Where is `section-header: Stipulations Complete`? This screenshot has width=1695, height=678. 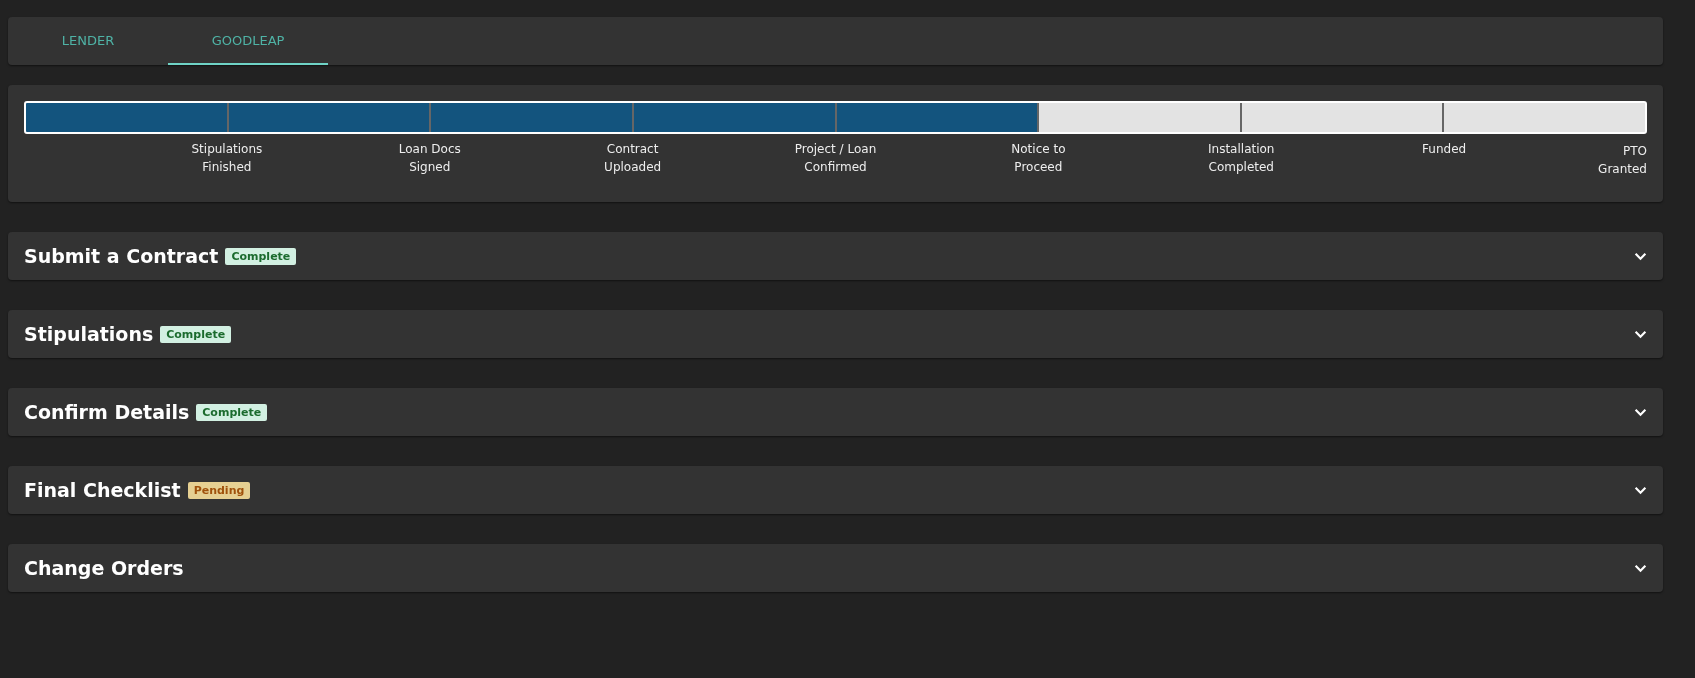 section-header: Stipulations Complete is located at coordinates (835, 334).